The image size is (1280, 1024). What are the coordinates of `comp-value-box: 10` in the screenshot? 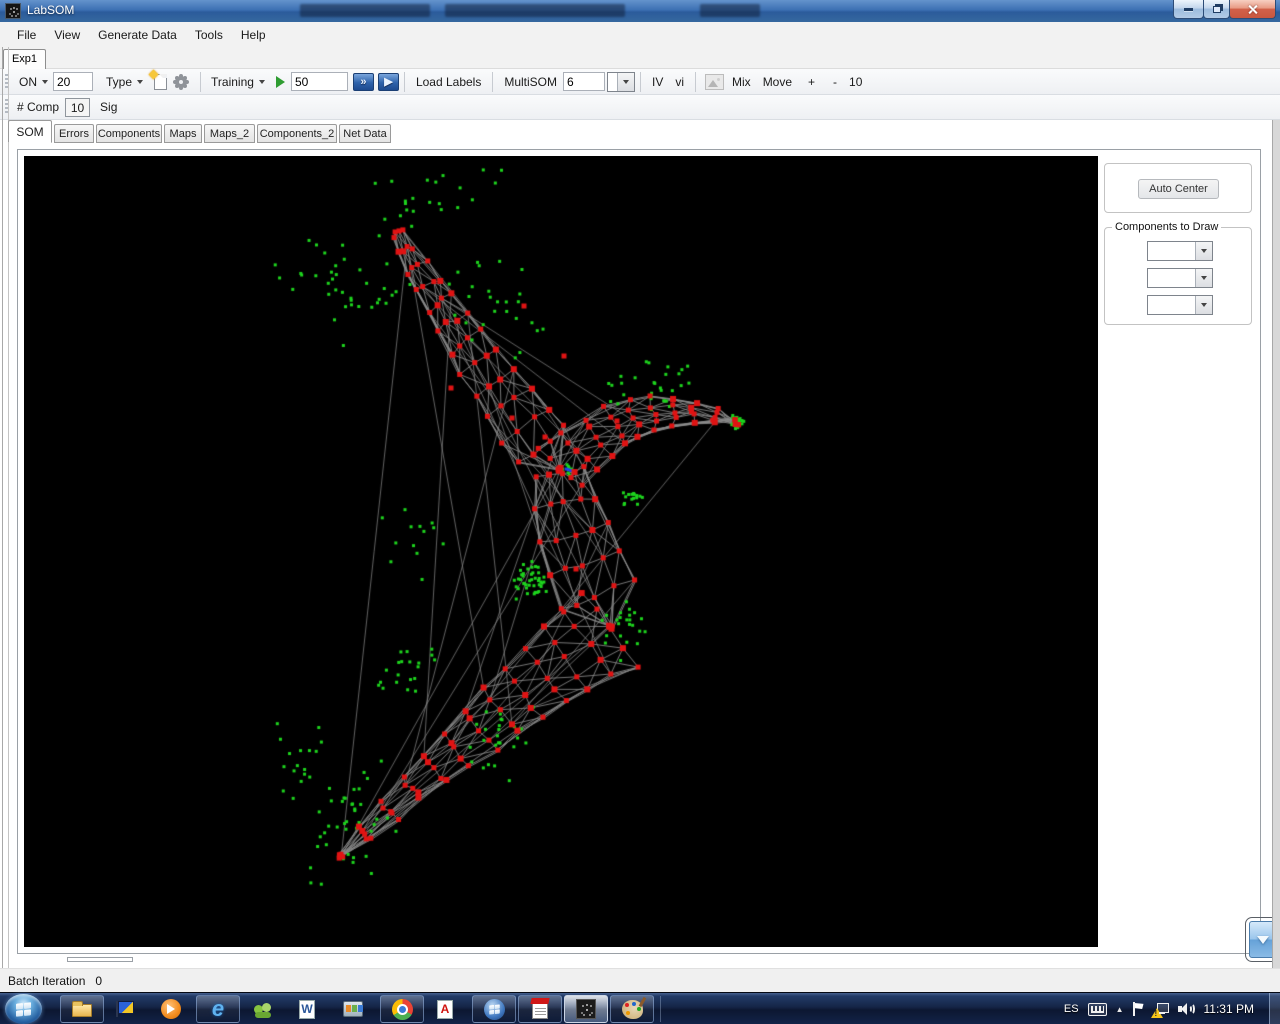 It's located at (78, 107).